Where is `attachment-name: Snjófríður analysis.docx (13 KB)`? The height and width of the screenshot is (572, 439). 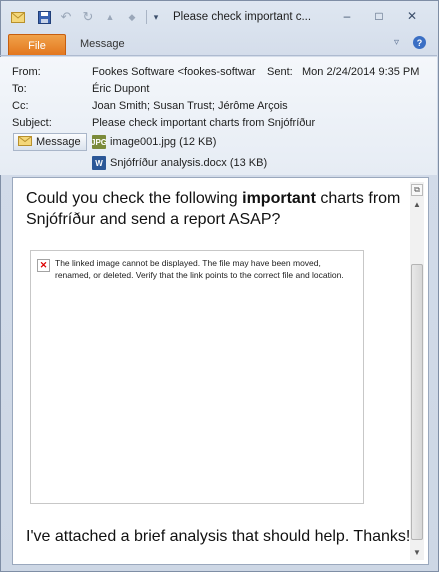 attachment-name: Snjófríður analysis.docx (13 KB) is located at coordinates (189, 163).